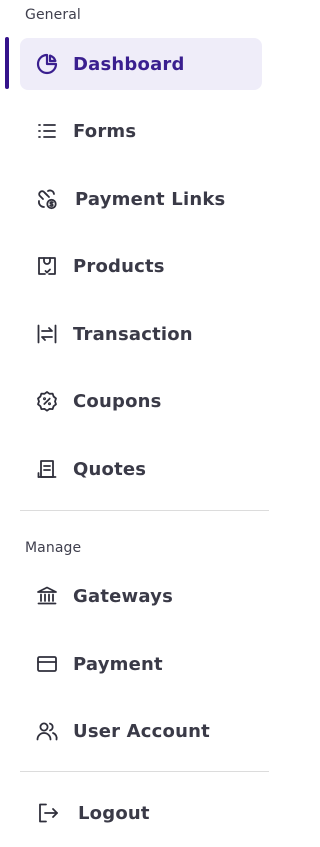 The width and height of the screenshot is (320, 847). Describe the element at coordinates (110, 469) in the screenshot. I see `sidebar-item-label: Quotes` at that location.